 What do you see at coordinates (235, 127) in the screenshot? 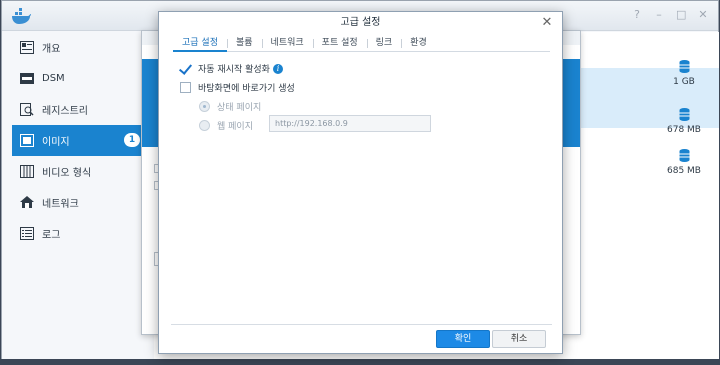
I see `web-page-label: 웹 페이지` at bounding box center [235, 127].